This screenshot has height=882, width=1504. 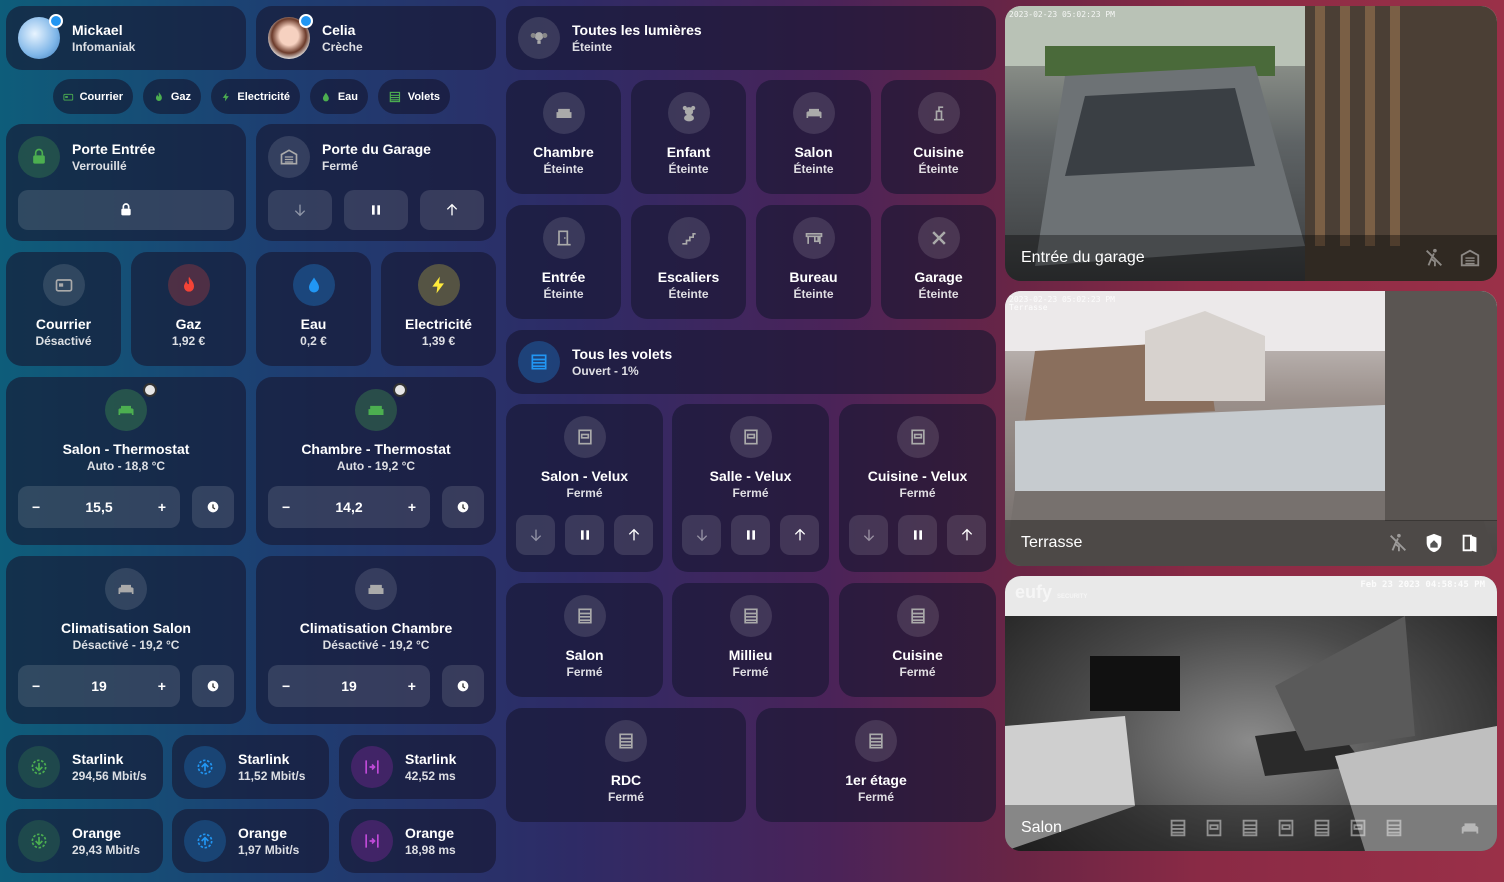 I want to click on home-shield-icon, so click(x=1434, y=543).